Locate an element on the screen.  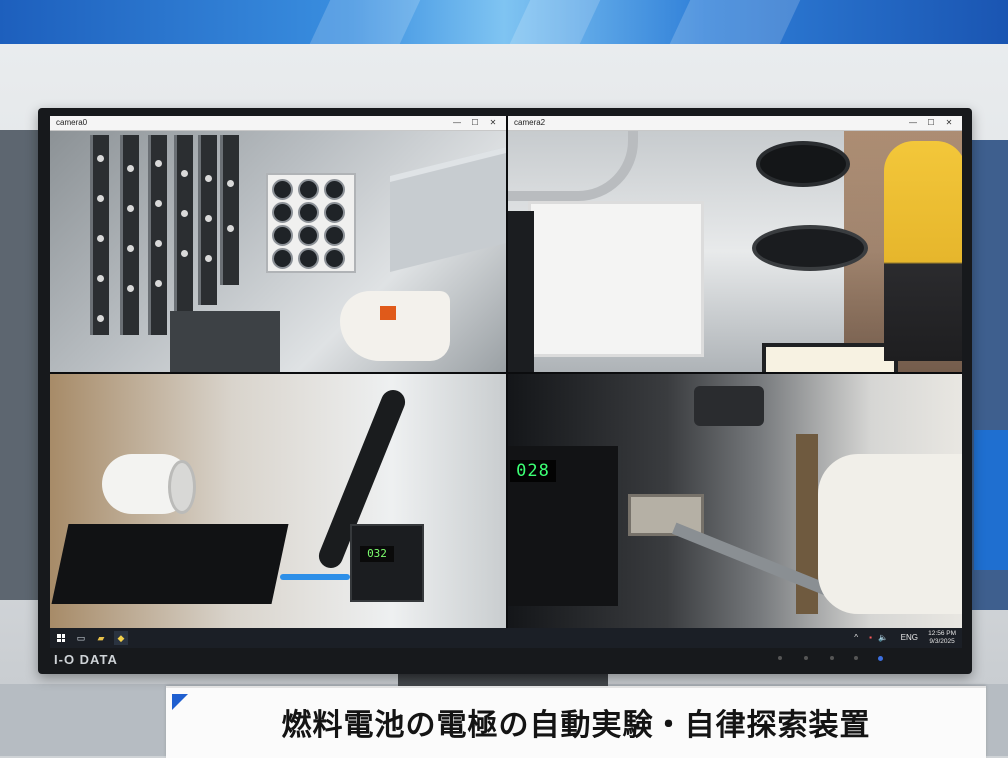
camera0-feed is located at coordinates (278, 251).